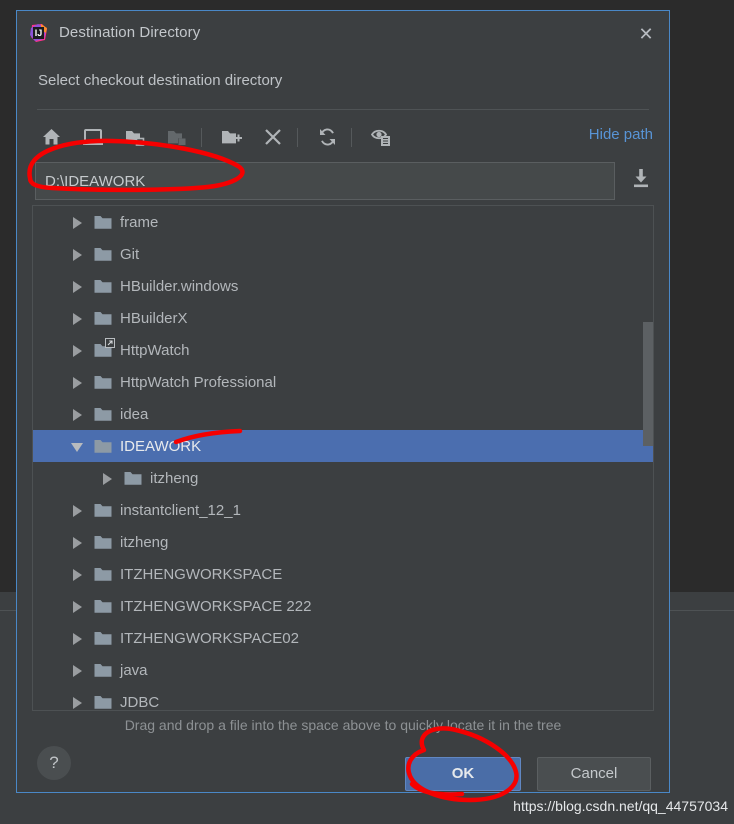 Image resolution: width=734 pixels, height=824 pixels. Describe the element at coordinates (343, 254) in the screenshot. I see `tree-row: Git` at that location.